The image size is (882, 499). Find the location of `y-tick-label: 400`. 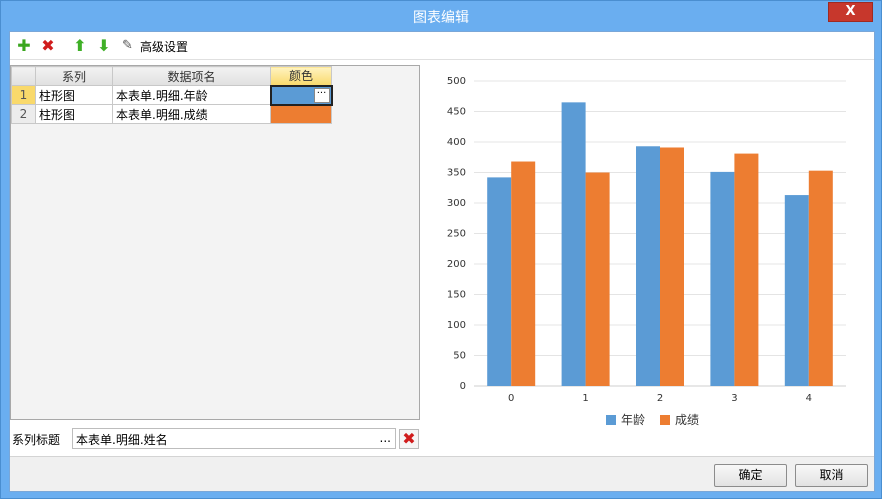

y-tick-label: 400 is located at coordinates (456, 142).